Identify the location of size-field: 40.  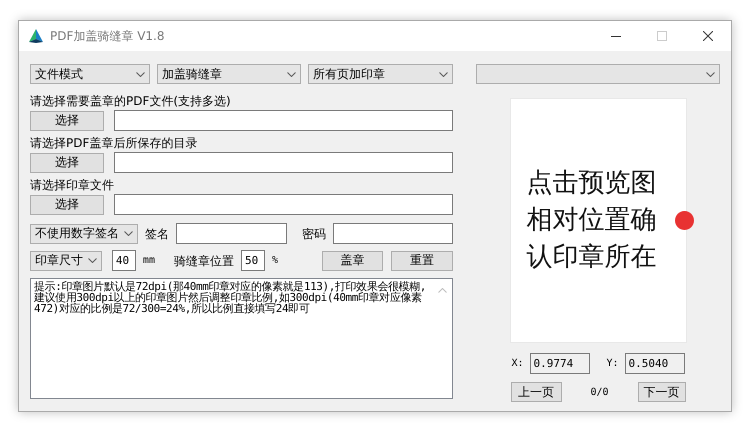
(124, 260).